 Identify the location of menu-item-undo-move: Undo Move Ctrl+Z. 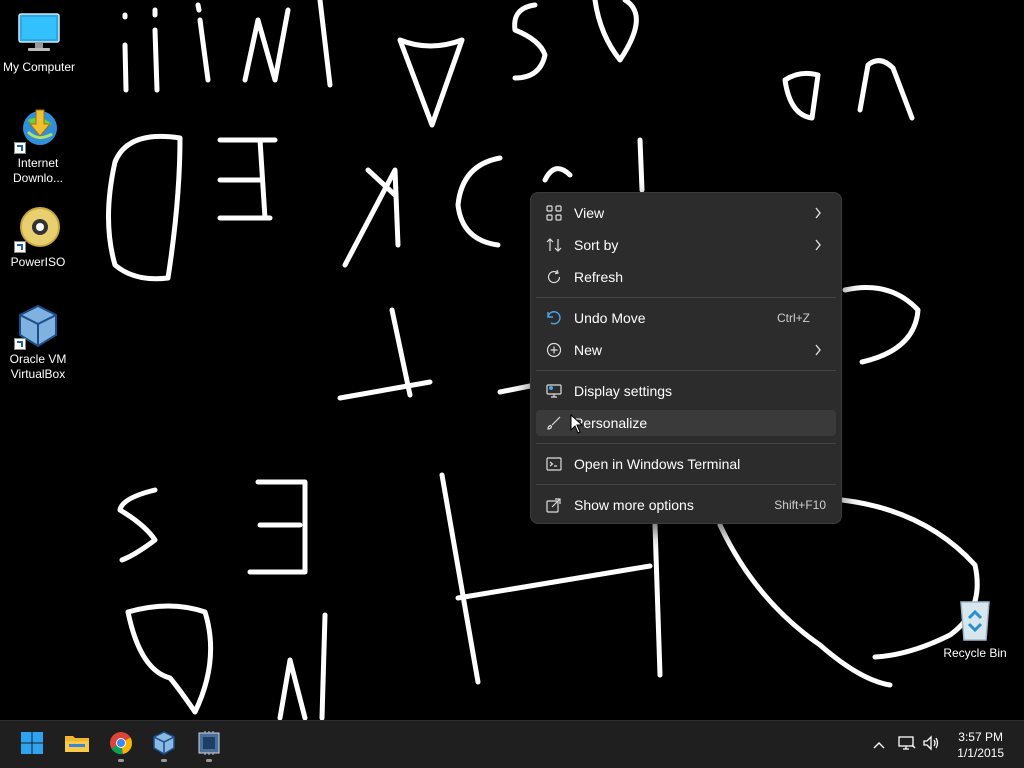
(686, 318).